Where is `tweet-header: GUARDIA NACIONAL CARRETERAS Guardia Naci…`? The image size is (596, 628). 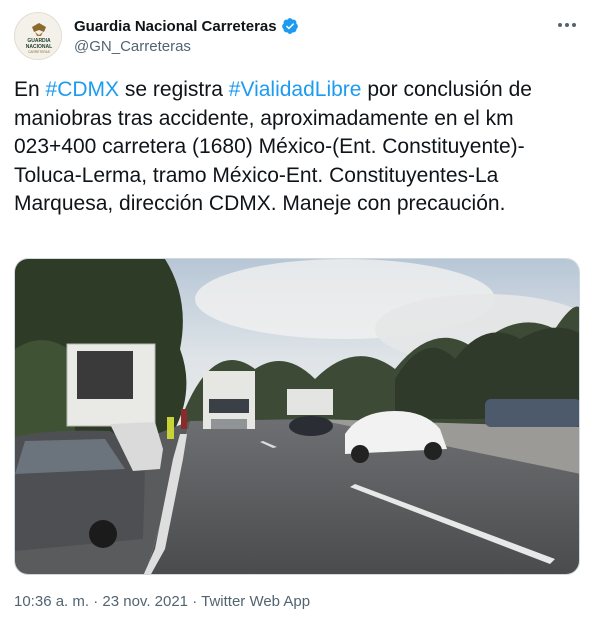
tweet-header: GUARDIA NACIONAL CARRETERAS Guardia Naci… is located at coordinates (298, 37).